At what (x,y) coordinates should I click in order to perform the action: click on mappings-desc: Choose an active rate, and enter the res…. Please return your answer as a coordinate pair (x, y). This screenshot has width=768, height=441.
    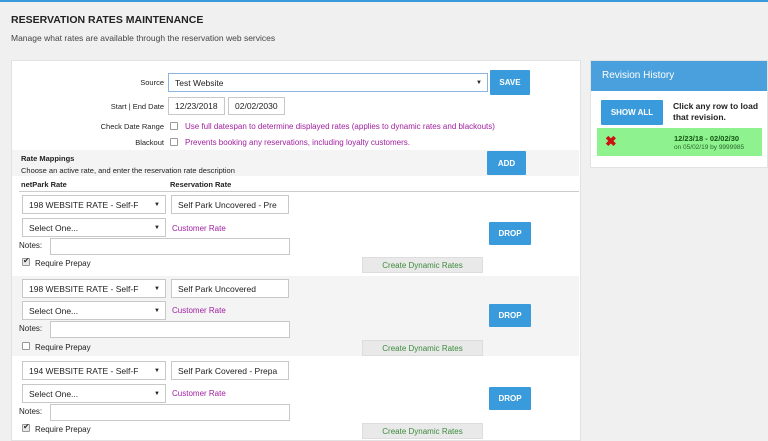
    Looking at the image, I should click on (128, 170).